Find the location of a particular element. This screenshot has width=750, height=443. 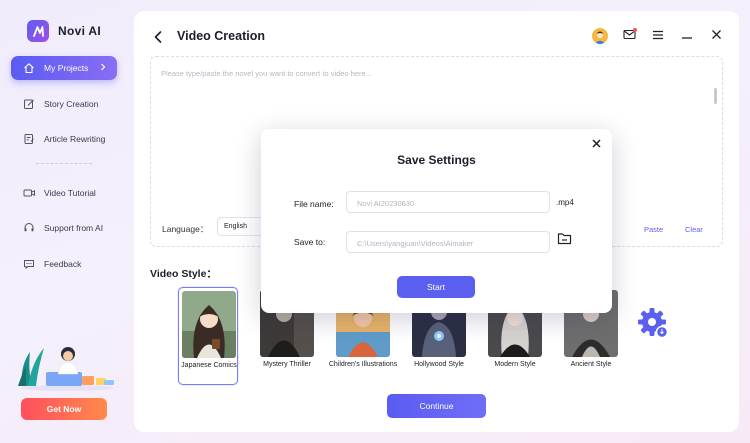

style-thumbnail is located at coordinates (209, 324).